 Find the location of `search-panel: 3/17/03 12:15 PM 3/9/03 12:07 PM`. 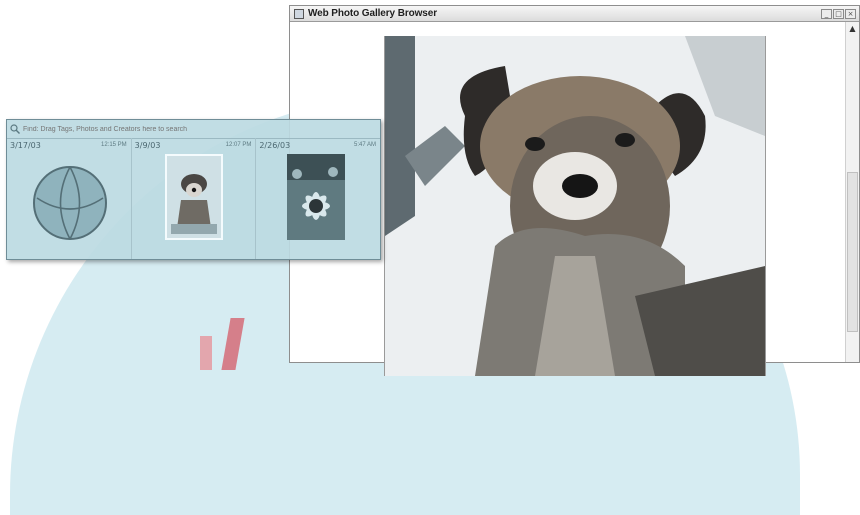

search-panel: 3/17/03 12:15 PM 3/9/03 12:07 PM is located at coordinates (193, 189).